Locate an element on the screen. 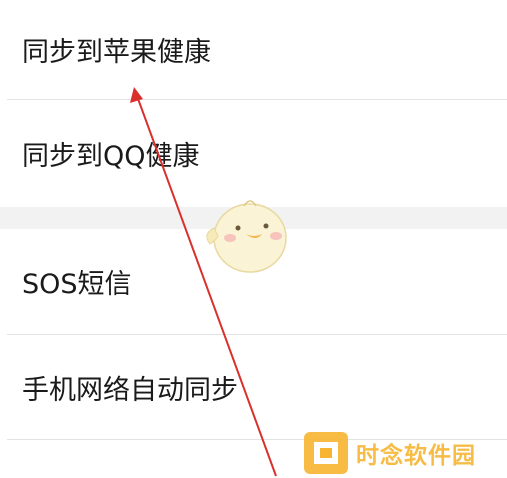 This screenshot has height=478, width=507. watermark-text: 时念软件园 is located at coordinates (416, 456).